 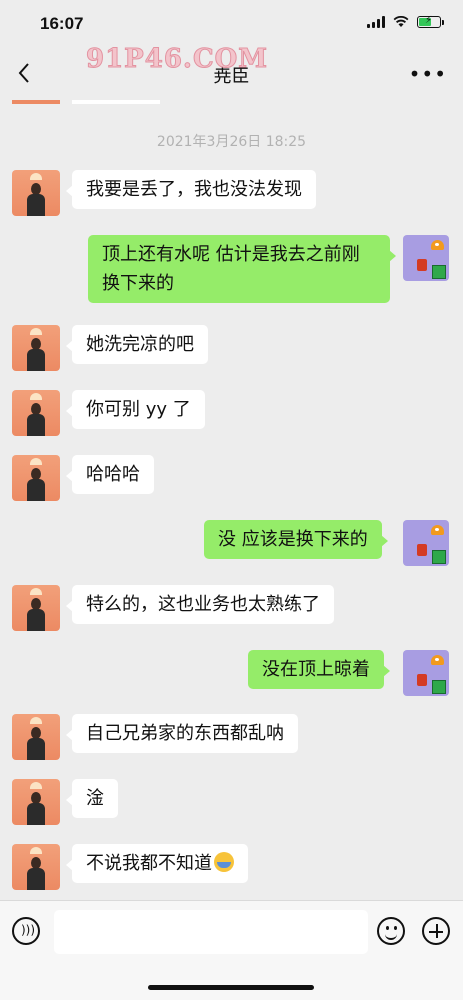 What do you see at coordinates (26, 931) in the screenshot?
I see `voice-icon: )))` at bounding box center [26, 931].